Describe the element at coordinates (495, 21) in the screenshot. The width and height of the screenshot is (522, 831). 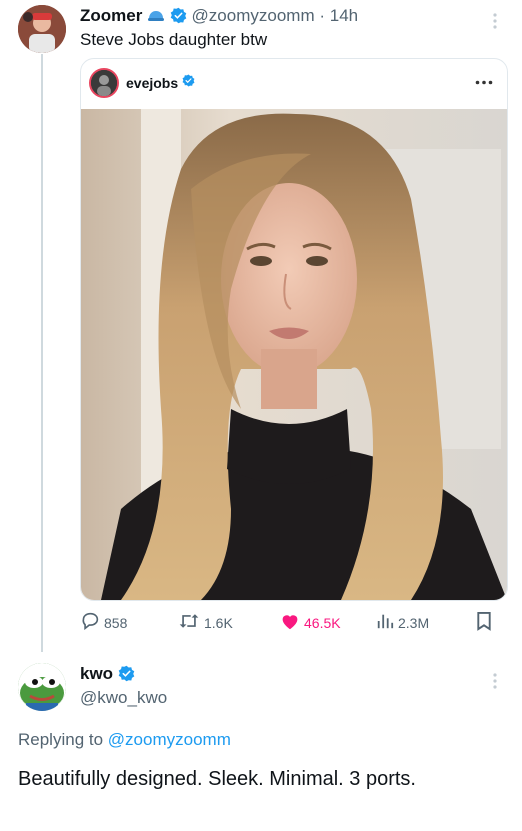
I see `tweet-more-icon` at that location.